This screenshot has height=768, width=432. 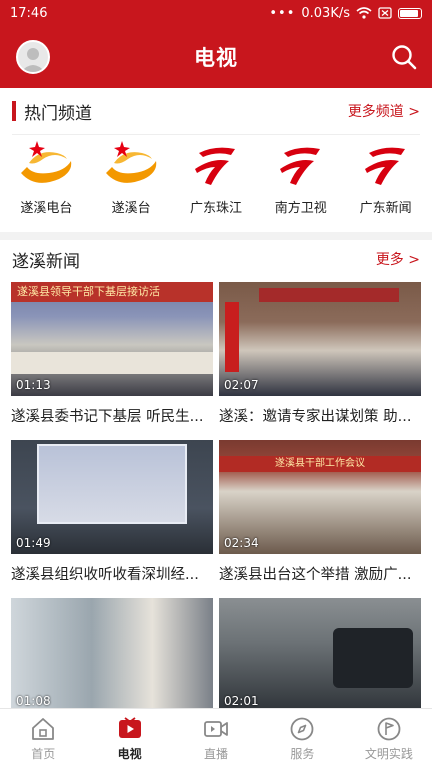 I want to click on search-icon, so click(x=404, y=57).